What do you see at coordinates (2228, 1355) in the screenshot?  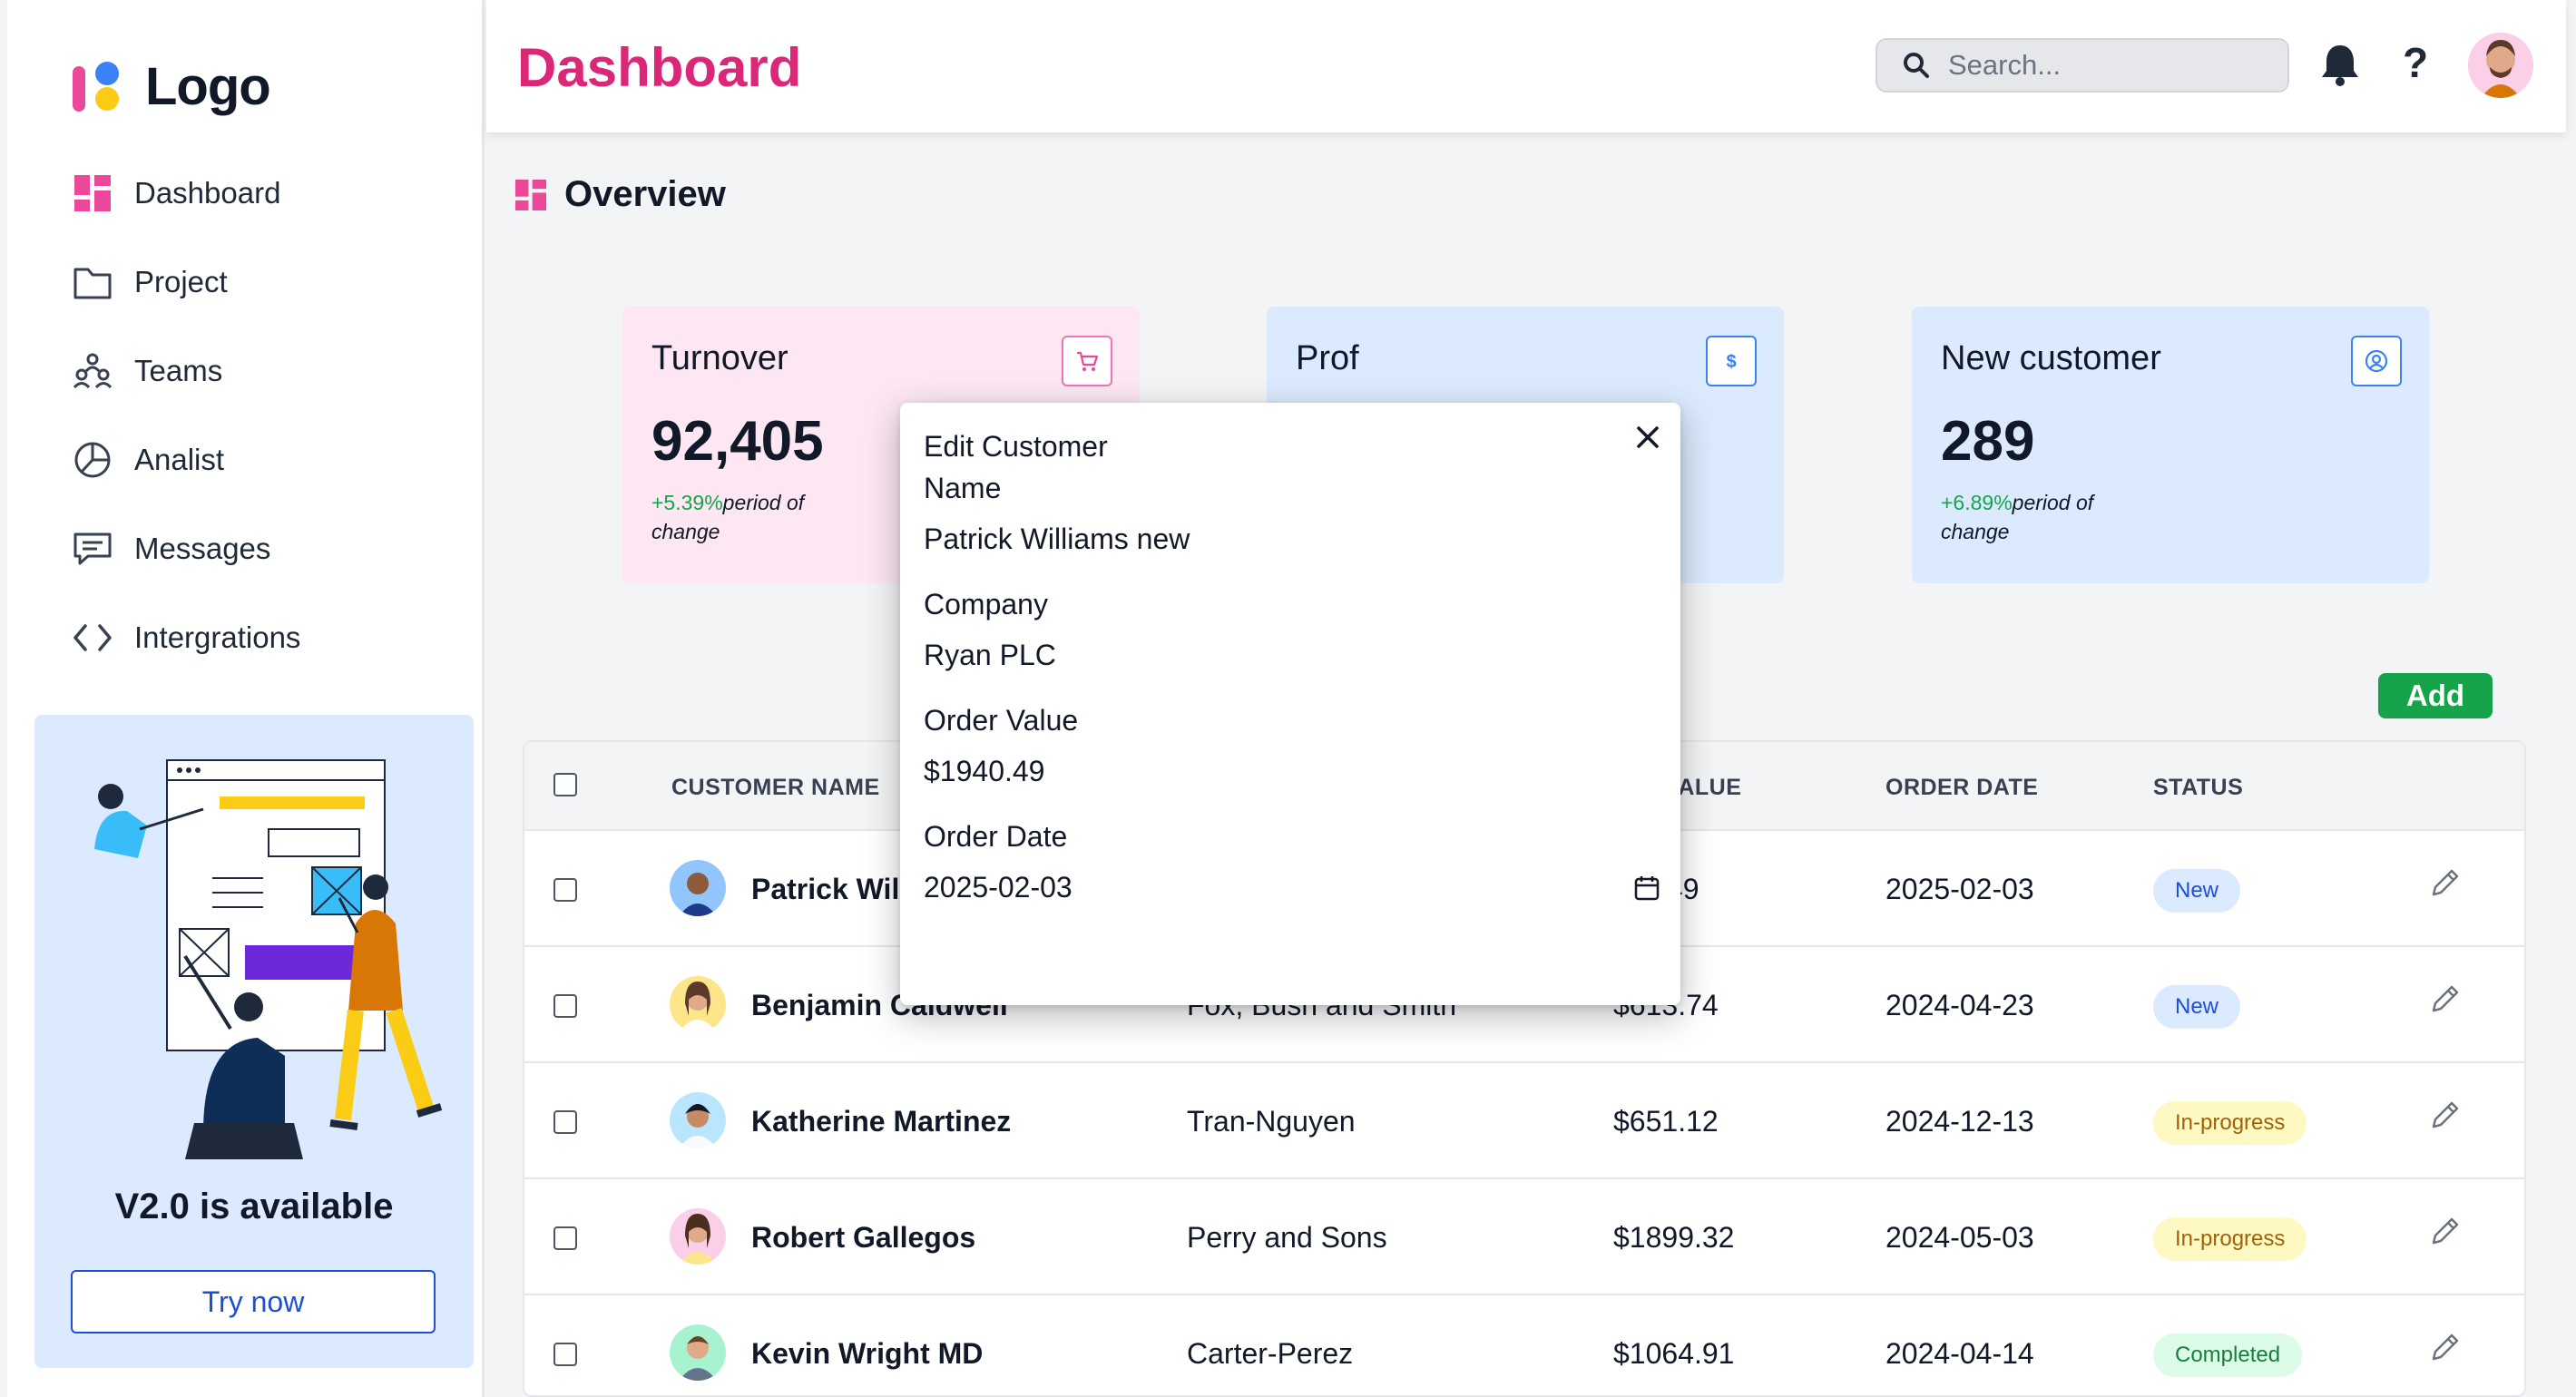 I see `status-badge: Completed` at bounding box center [2228, 1355].